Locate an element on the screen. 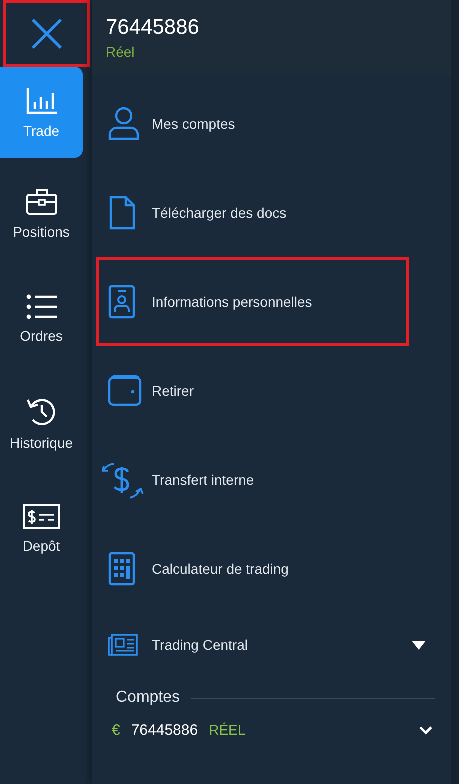  menu-item: Calculateur de trading is located at coordinates (252, 568).